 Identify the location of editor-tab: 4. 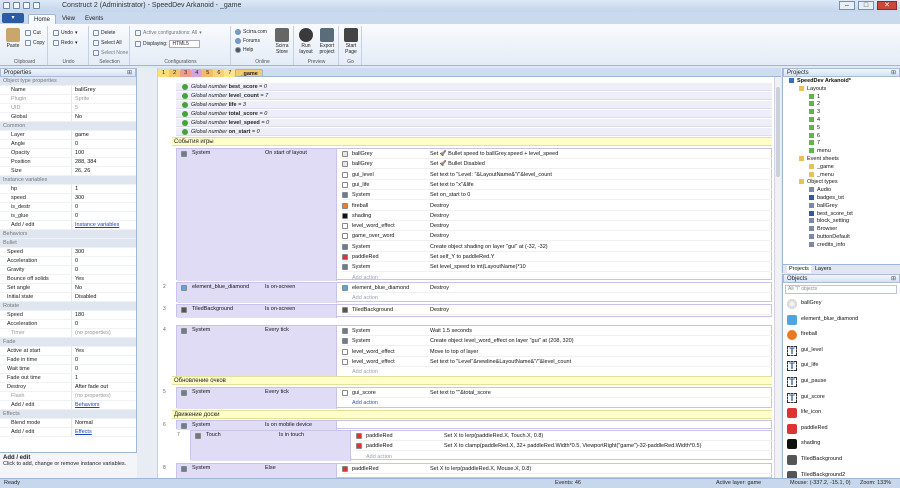
(197, 73).